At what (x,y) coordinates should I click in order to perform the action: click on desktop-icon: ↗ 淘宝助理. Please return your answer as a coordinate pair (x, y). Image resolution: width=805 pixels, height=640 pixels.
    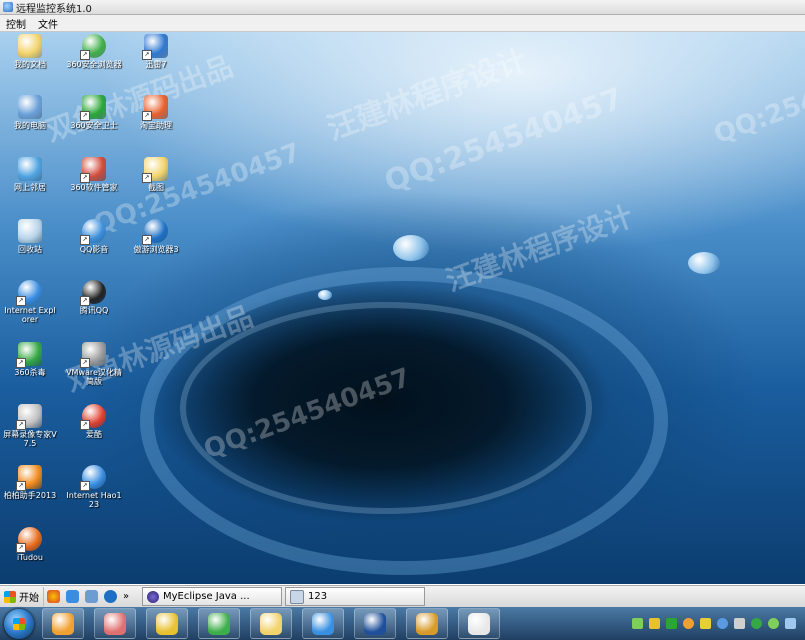
    Looking at the image, I should click on (156, 112).